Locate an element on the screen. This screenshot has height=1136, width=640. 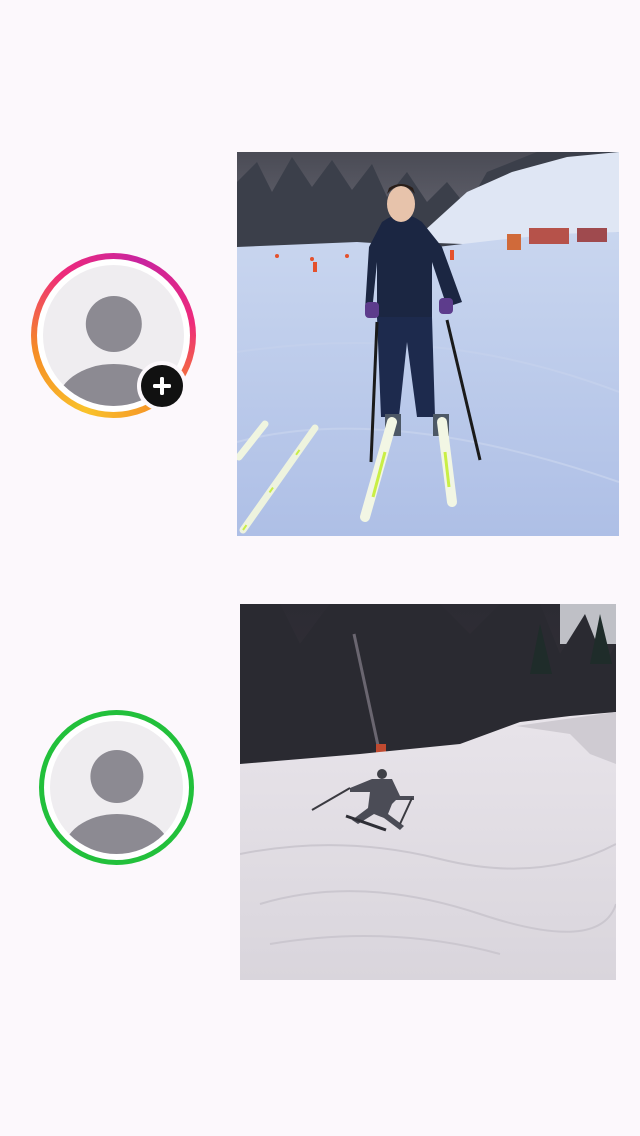
avatar-inner-border is located at coordinates (116, 787).